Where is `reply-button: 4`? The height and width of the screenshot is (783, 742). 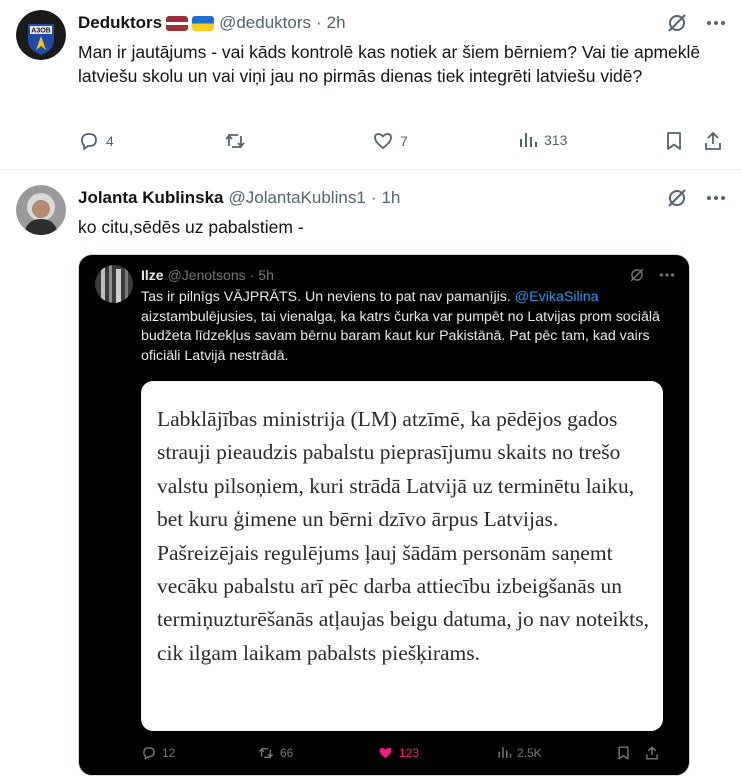
reply-button: 4 is located at coordinates (96, 141).